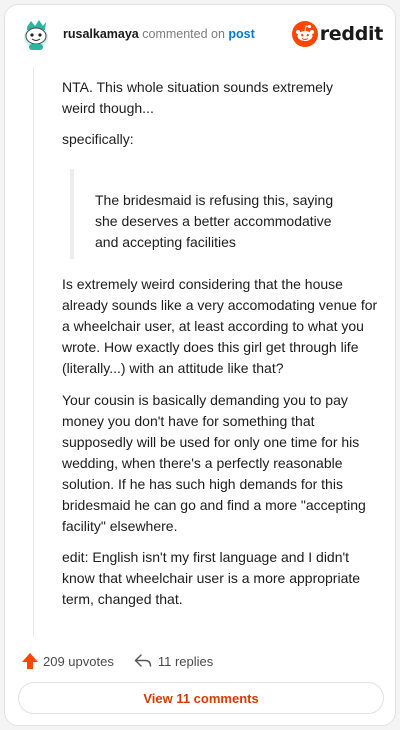 This screenshot has height=730, width=400. What do you see at coordinates (33, 352) in the screenshot?
I see `thread-line` at bounding box center [33, 352].